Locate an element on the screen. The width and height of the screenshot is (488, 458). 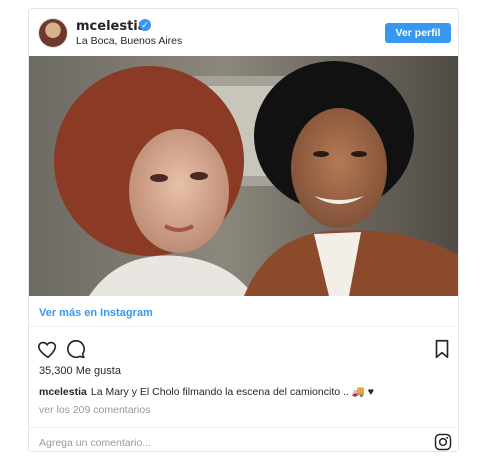
caption-username: mcelestia is located at coordinates (63, 392).